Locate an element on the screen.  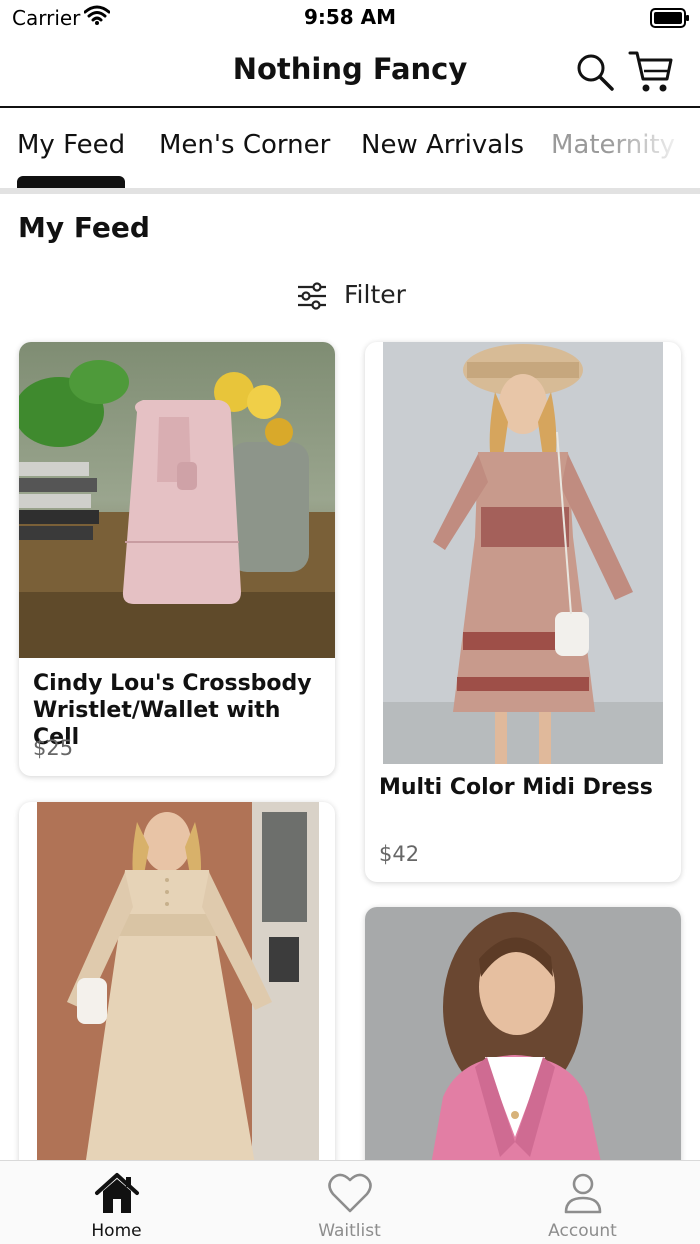
tab-mens-corner: Men's Corner is located at coordinates (244, 145).